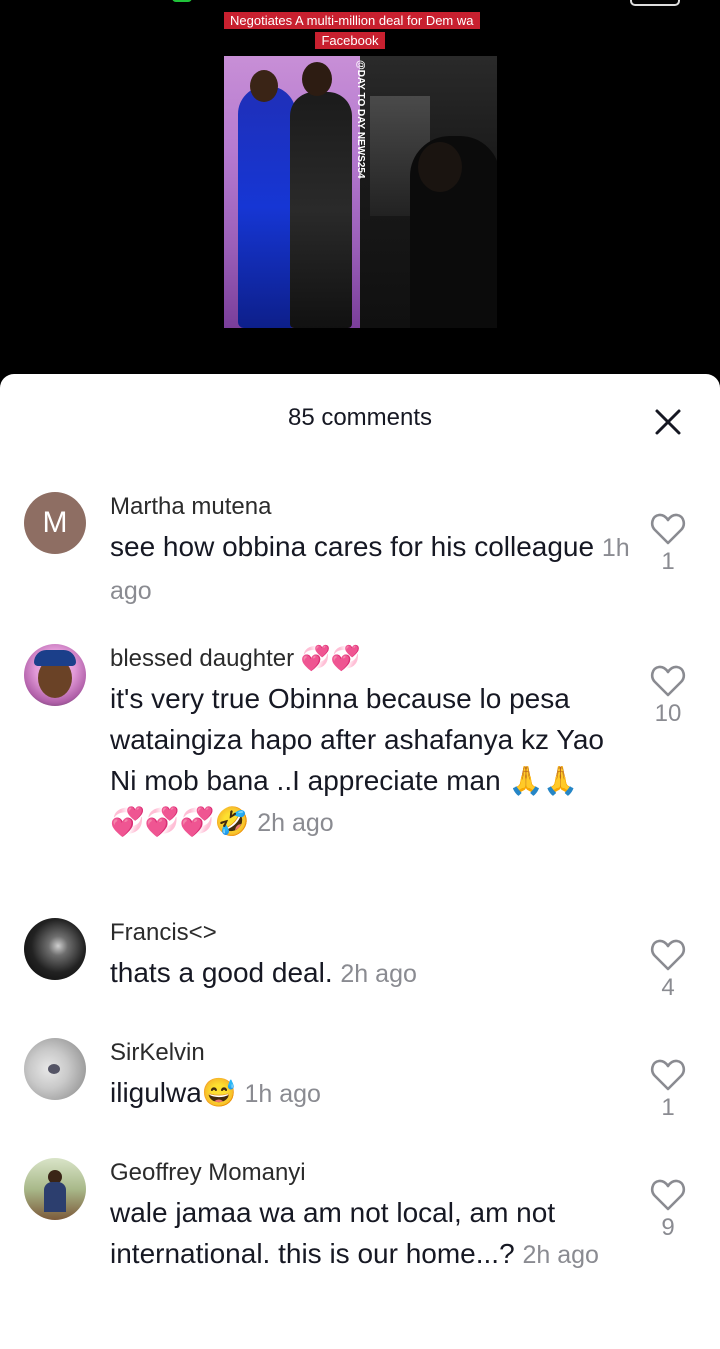 The height and width of the screenshot is (1349, 720). I want to click on comment-username: Martha mutena, so click(370, 507).